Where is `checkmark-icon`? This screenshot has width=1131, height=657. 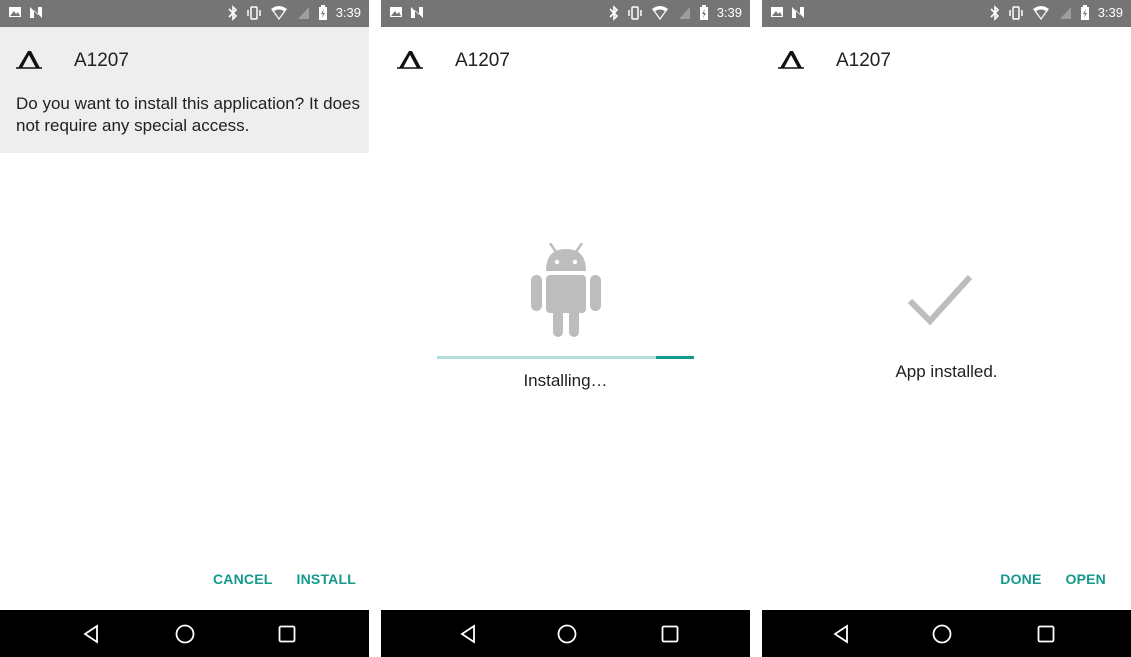
checkmark-icon is located at coordinates (940, 300).